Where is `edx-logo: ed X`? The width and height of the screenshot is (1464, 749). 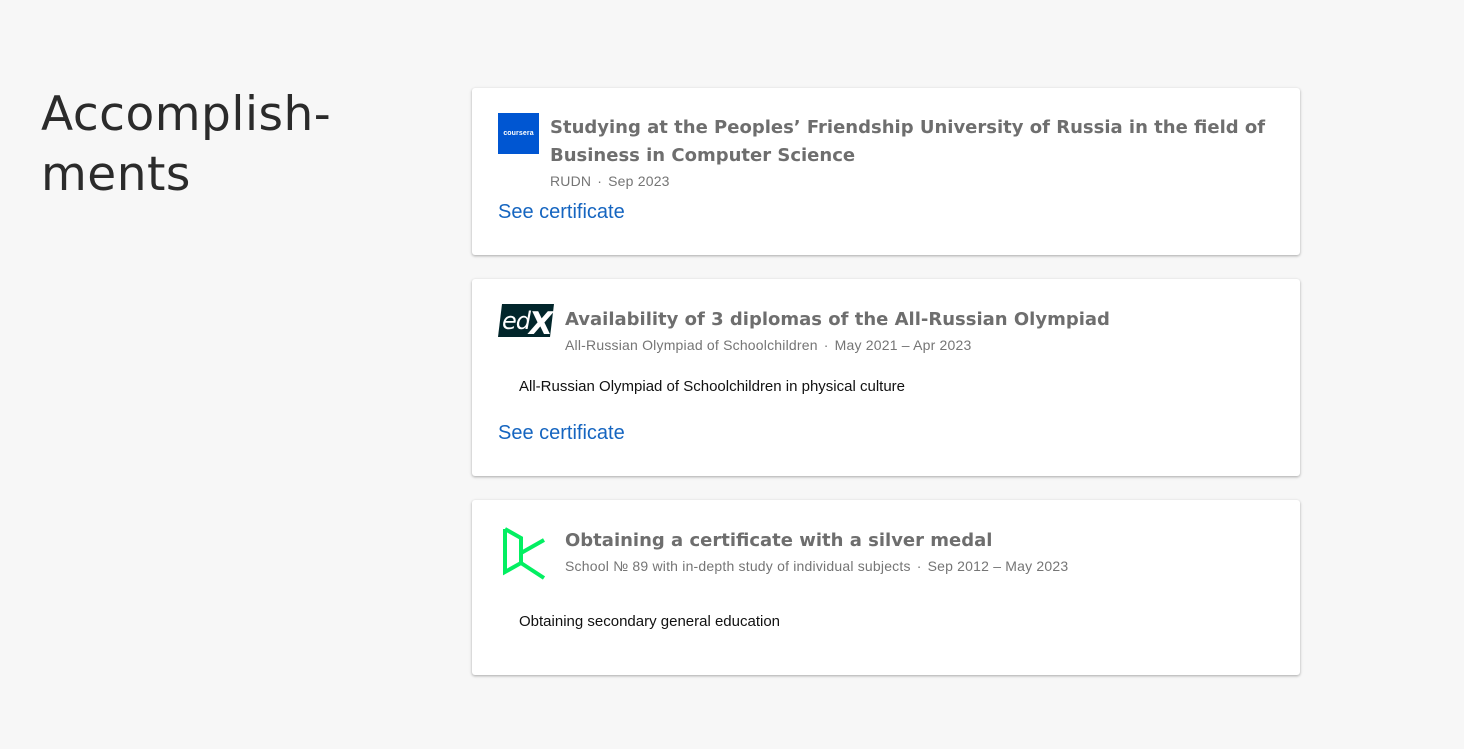
edx-logo: ed X is located at coordinates (526, 323).